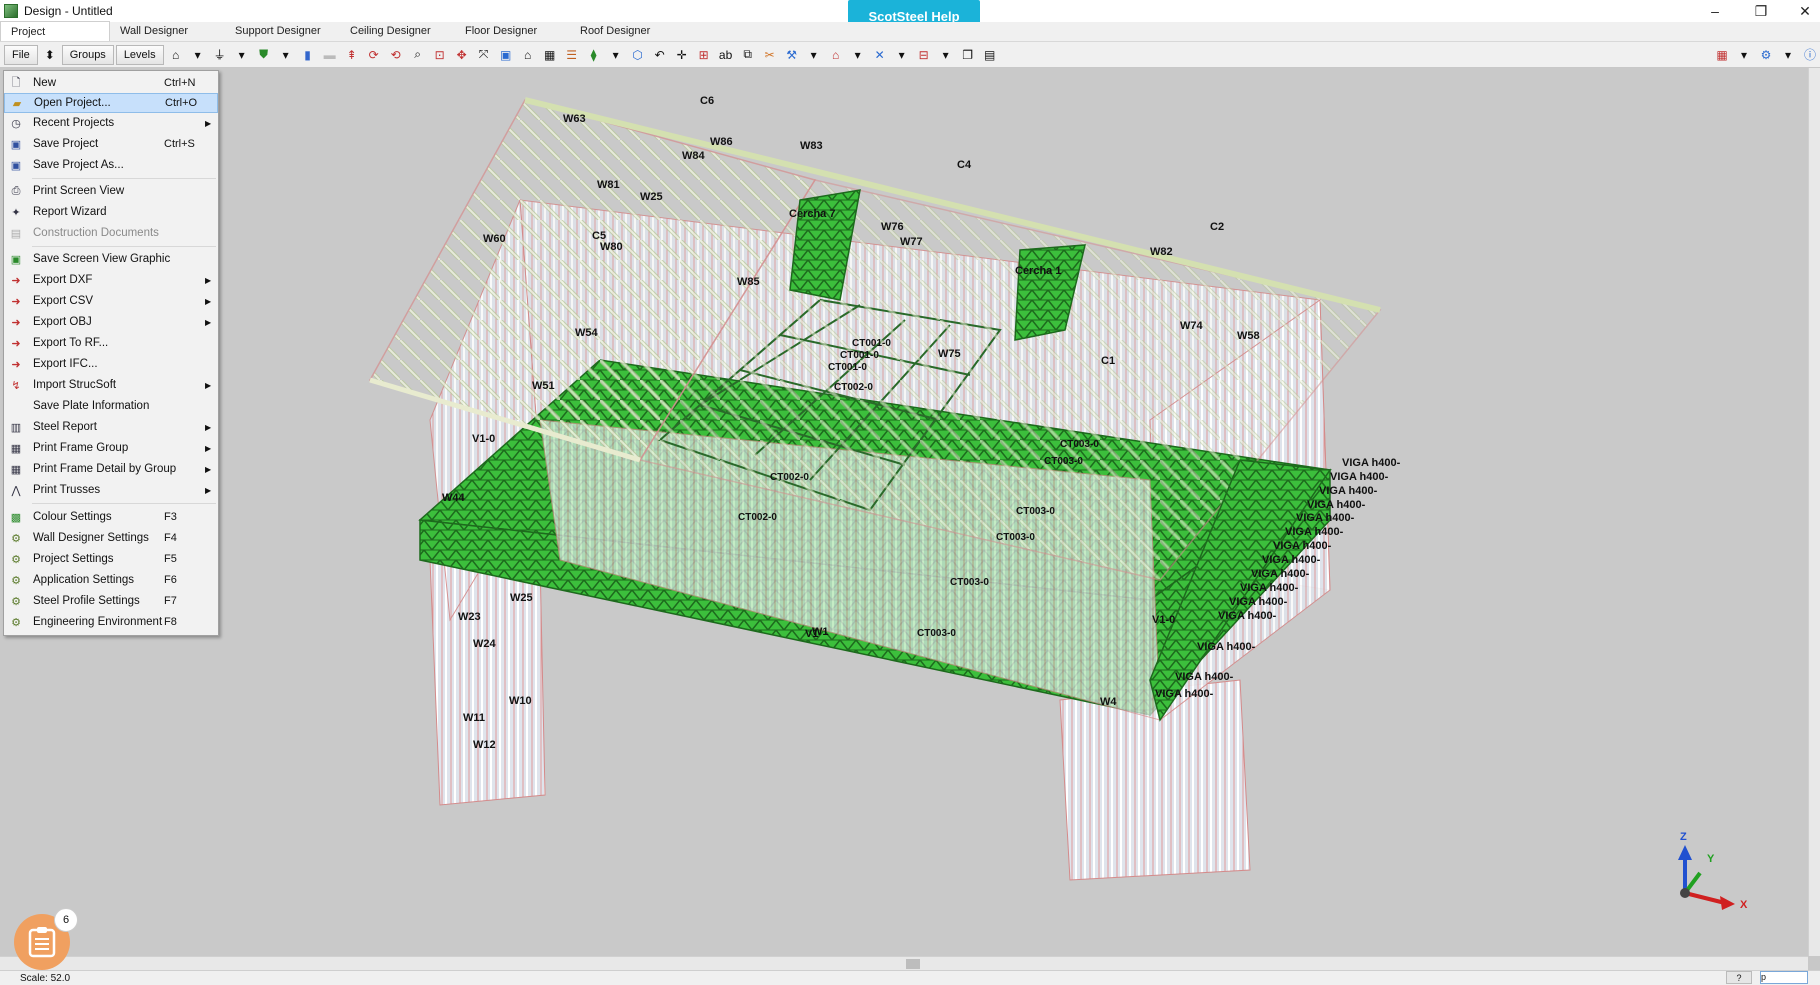 The width and height of the screenshot is (1820, 985). What do you see at coordinates (111, 385) in the screenshot?
I see `menu-item-import-strucsoft: ↯ Import StrucSoft ▶` at bounding box center [111, 385].